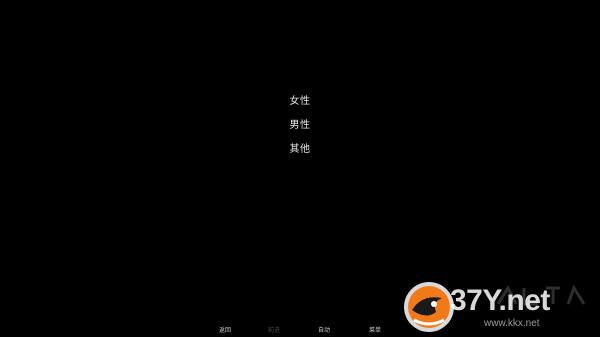 This screenshot has height=337, width=600. Describe the element at coordinates (512, 323) in the screenshot. I see `watermark-url: www.kkx.net` at that location.